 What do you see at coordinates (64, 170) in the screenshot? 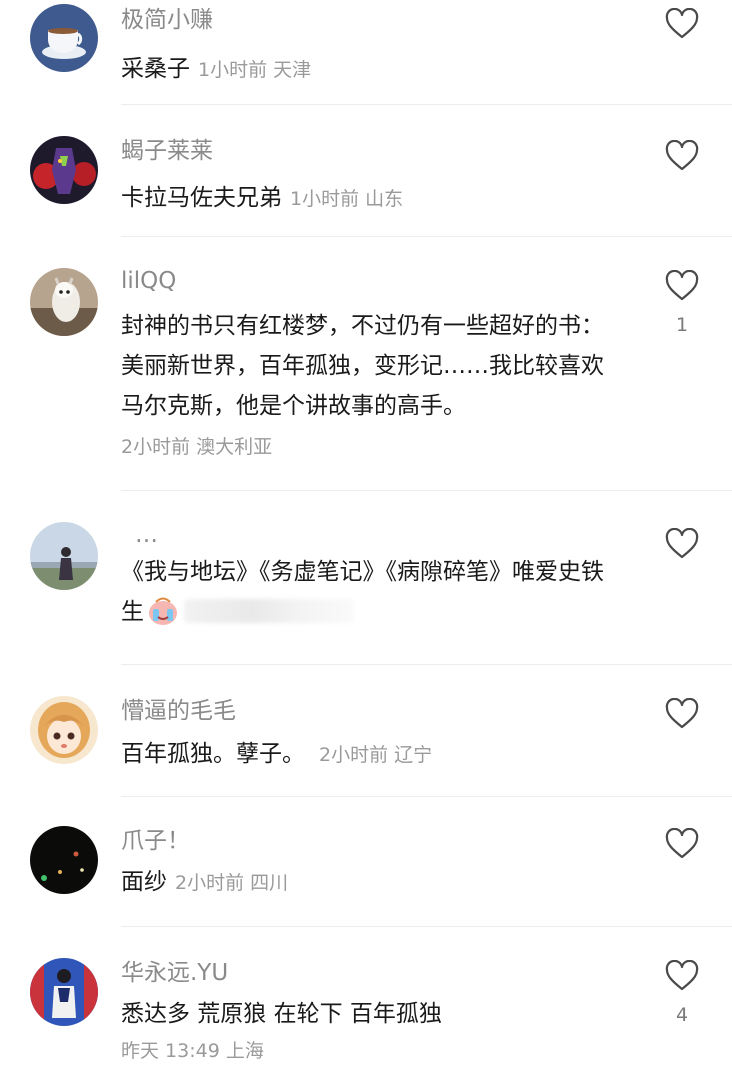
I see `mecha-avatar` at bounding box center [64, 170].